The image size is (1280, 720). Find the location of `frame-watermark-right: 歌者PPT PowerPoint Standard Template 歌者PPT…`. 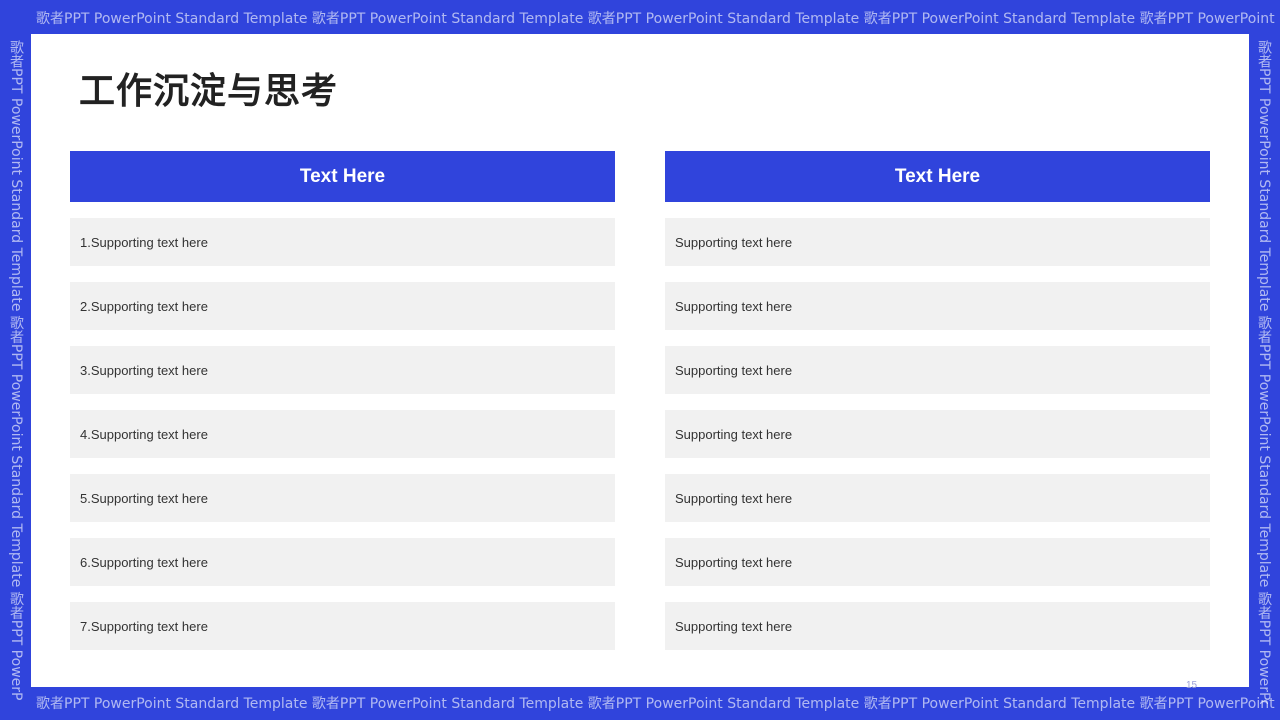

frame-watermark-right: 歌者PPT PowerPoint Standard Template 歌者PPT… is located at coordinates (1264, 372).